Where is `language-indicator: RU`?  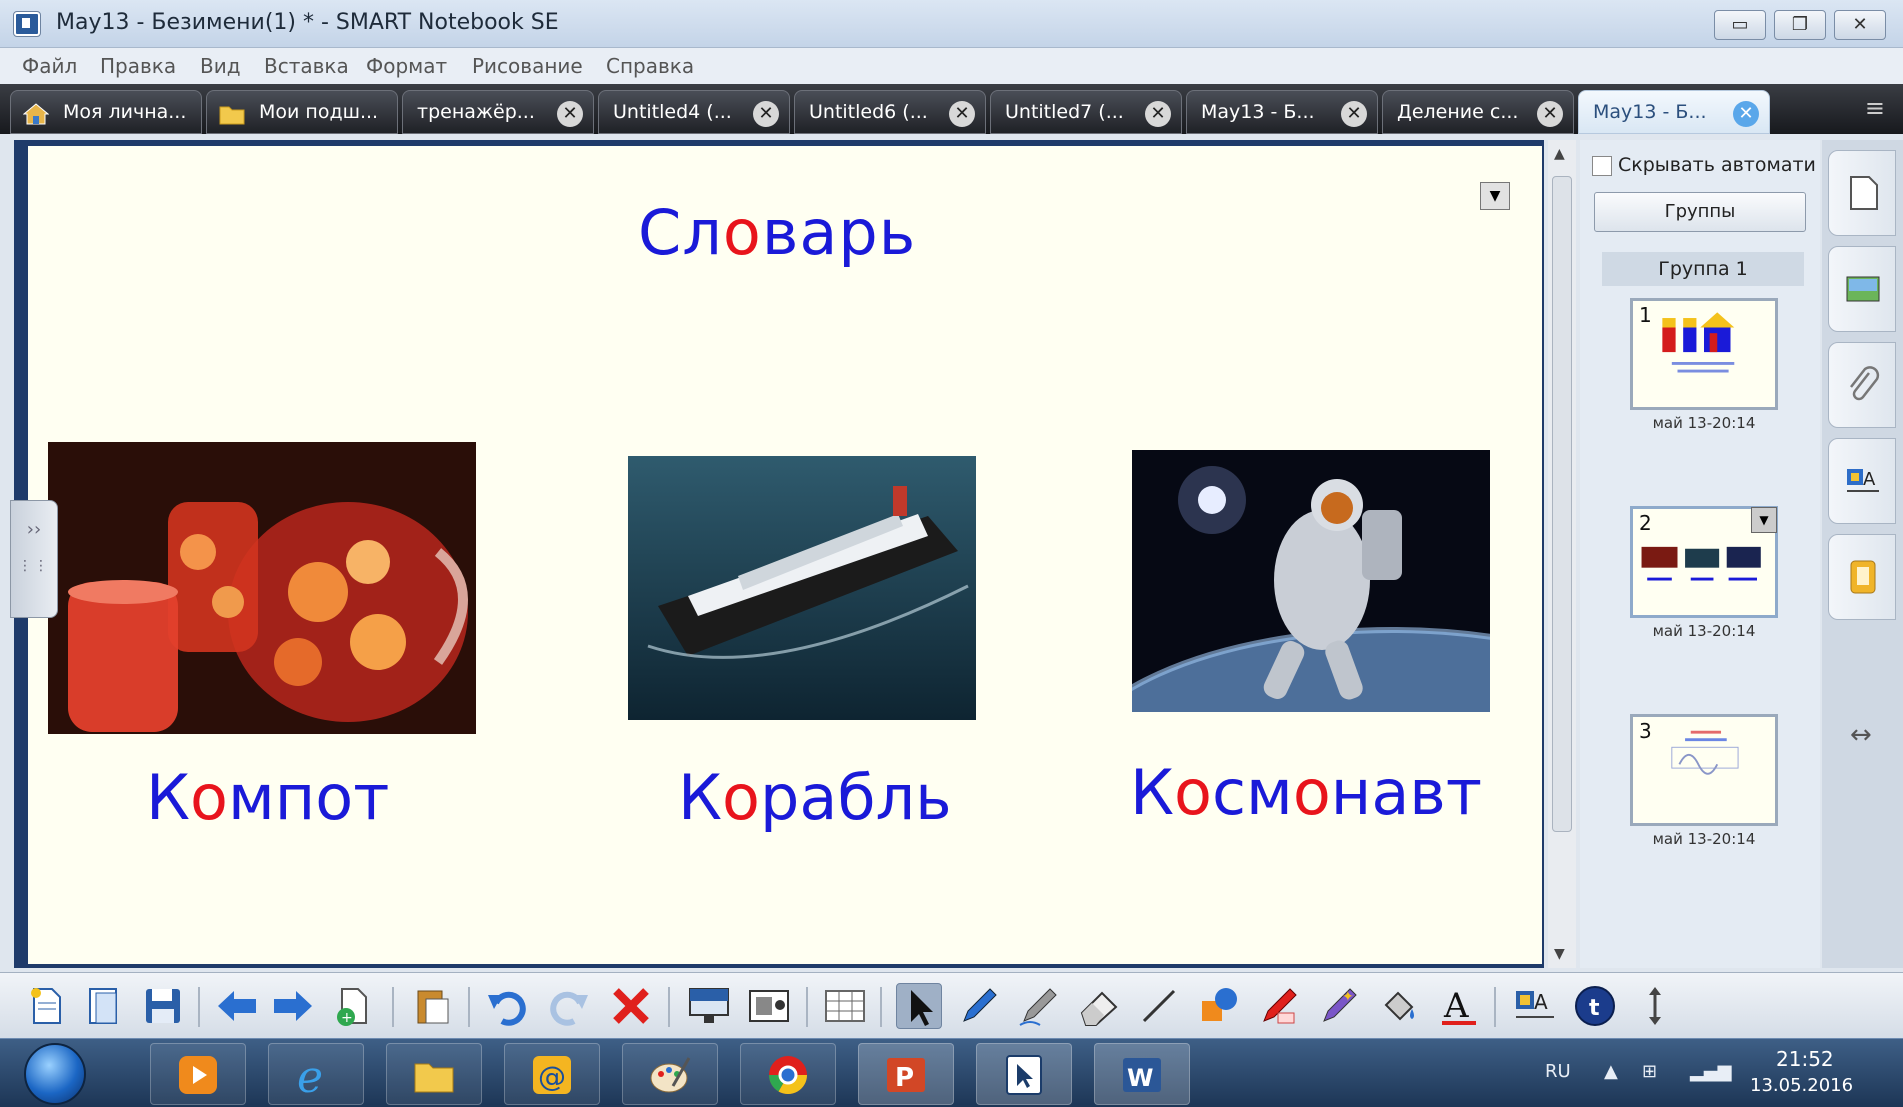
language-indicator: RU is located at coordinates (1558, 1071).